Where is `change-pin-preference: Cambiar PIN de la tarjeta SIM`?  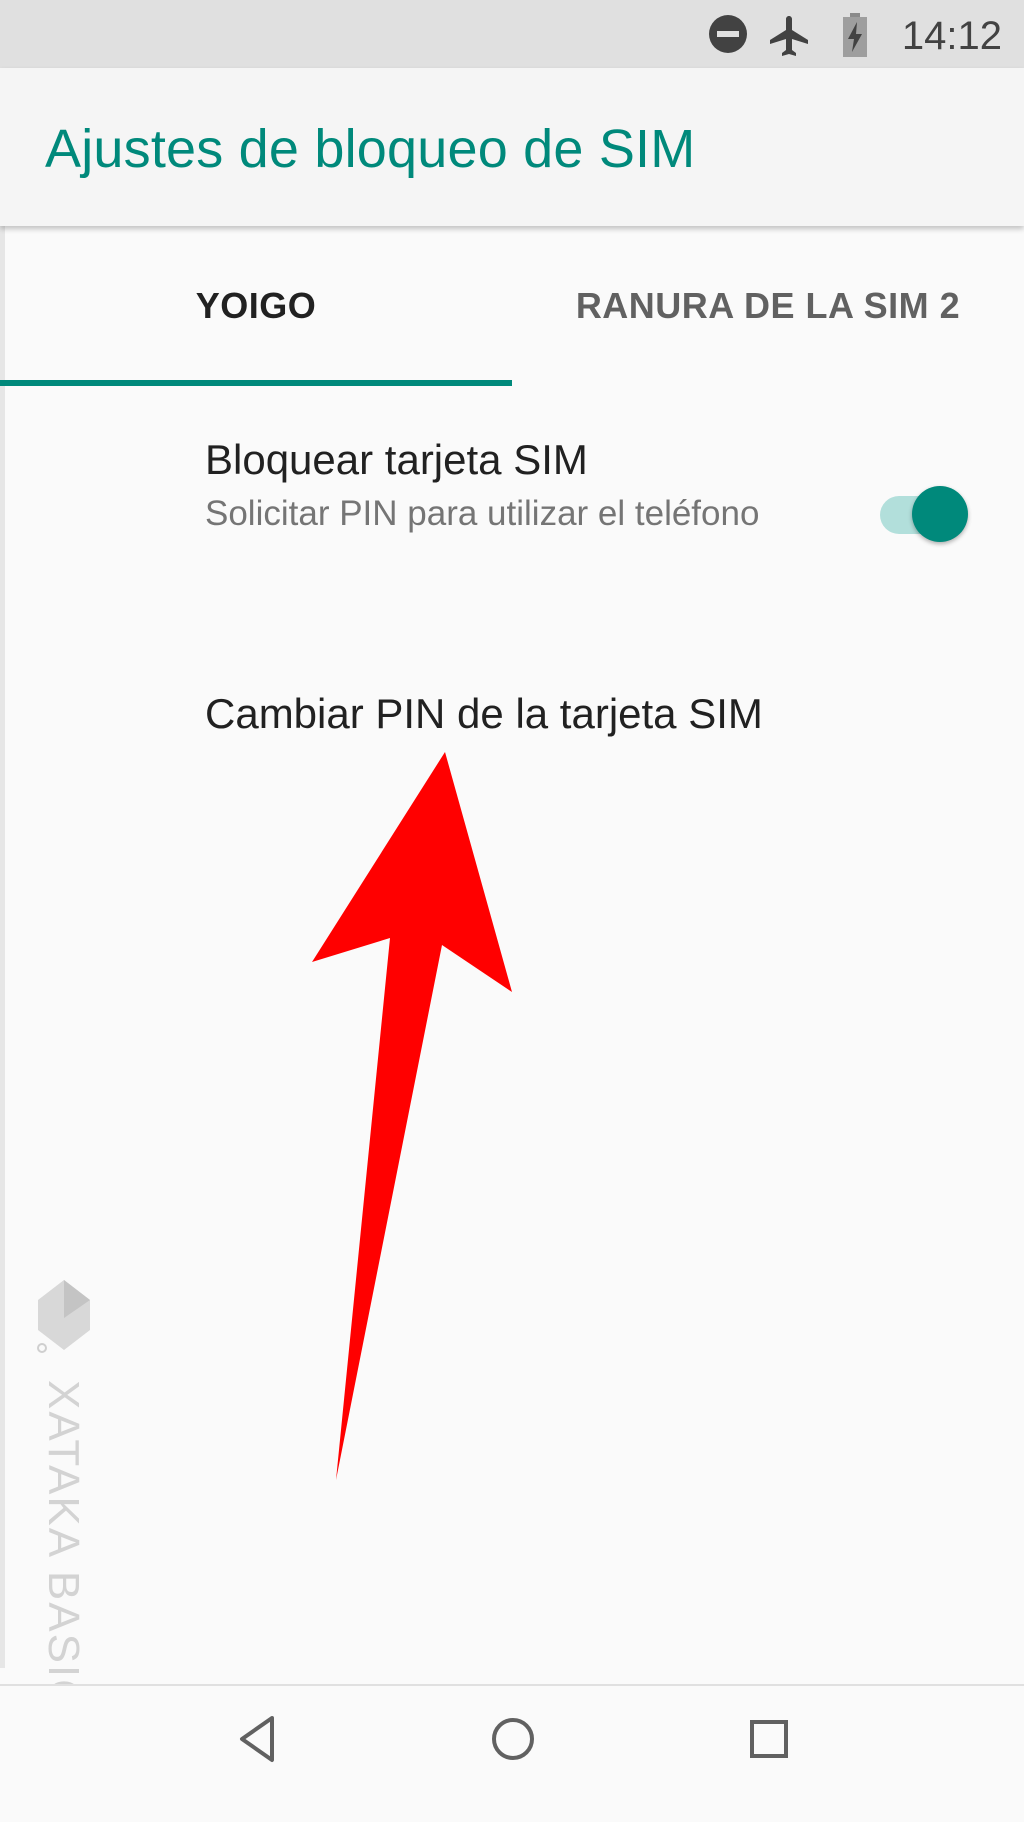 change-pin-preference: Cambiar PIN de la tarjeta SIM is located at coordinates (484, 714).